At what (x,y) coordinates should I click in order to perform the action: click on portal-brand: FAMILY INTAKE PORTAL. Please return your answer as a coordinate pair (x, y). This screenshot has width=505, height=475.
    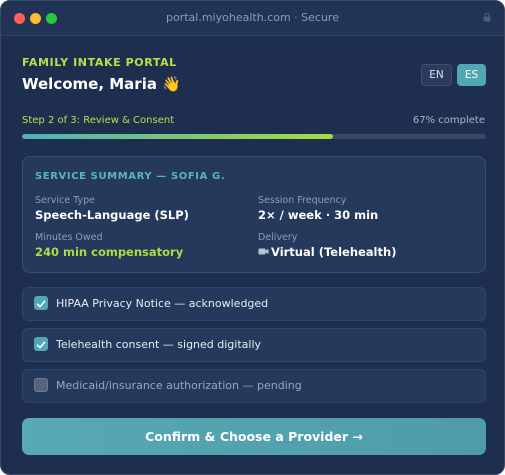
    Looking at the image, I should click on (99, 62).